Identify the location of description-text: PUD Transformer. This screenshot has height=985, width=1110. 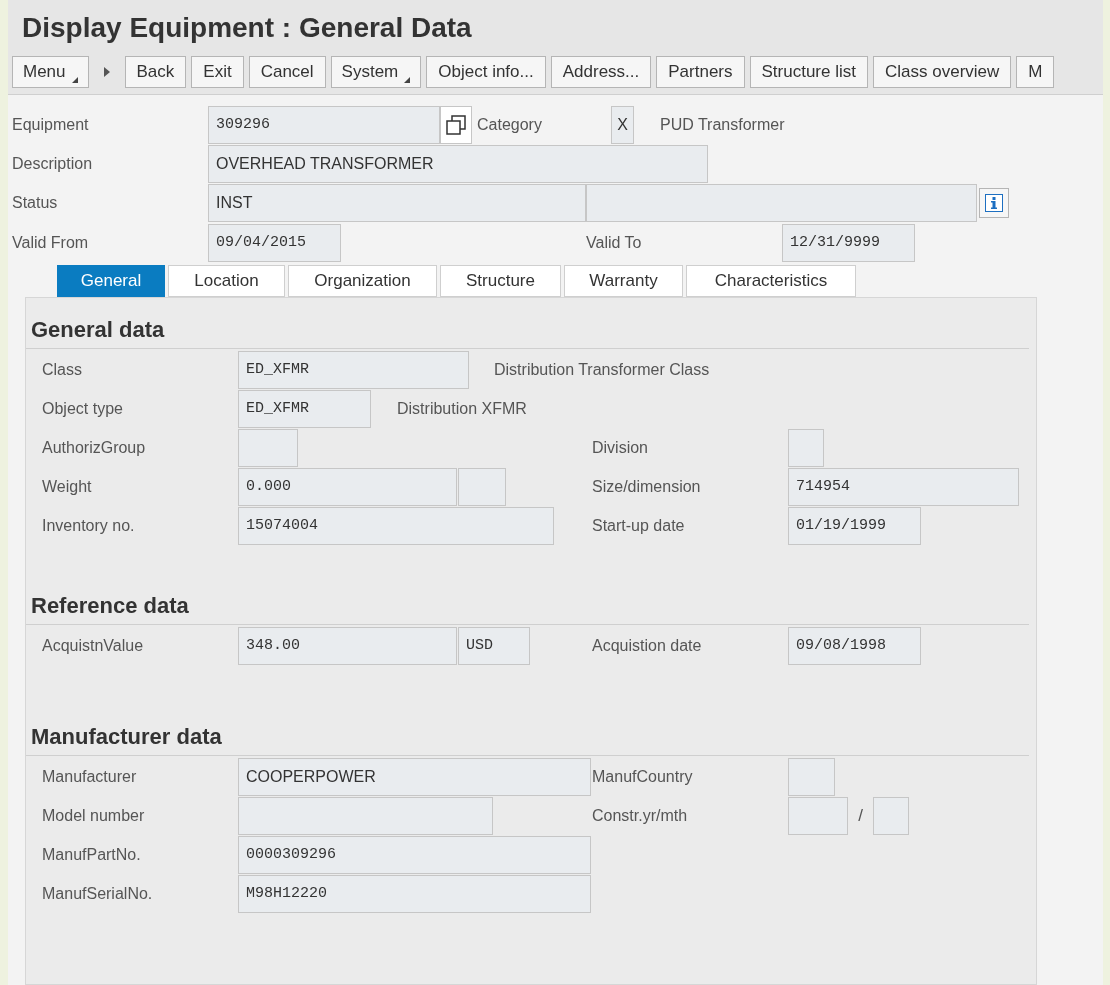
(722, 125).